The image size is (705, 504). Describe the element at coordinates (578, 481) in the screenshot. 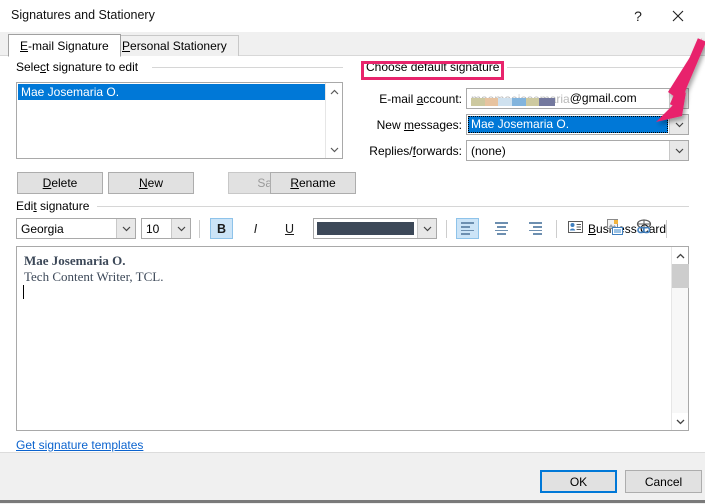

I see `ok-button: OK` at that location.